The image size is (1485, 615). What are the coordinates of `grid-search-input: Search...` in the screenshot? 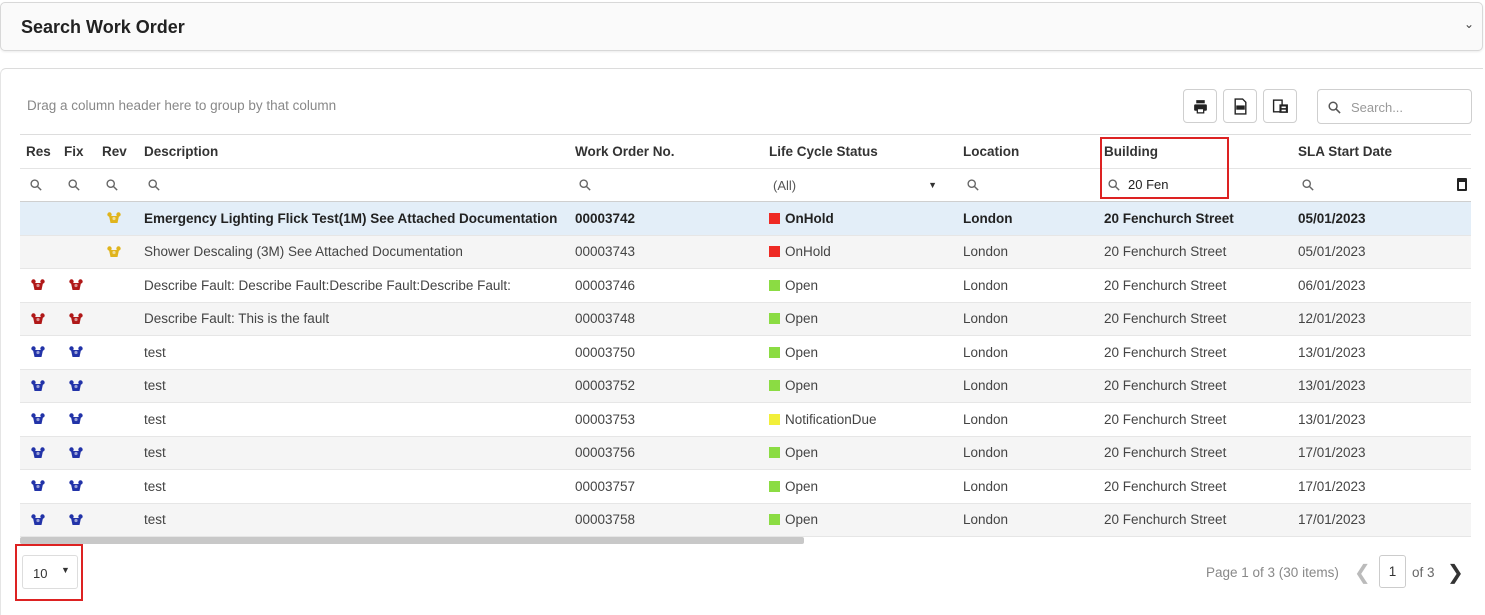 It's located at (1394, 106).